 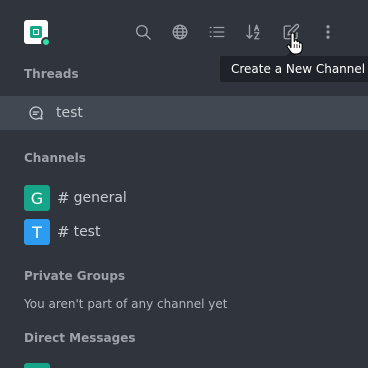 I want to click on search-button, so click(x=143, y=32).